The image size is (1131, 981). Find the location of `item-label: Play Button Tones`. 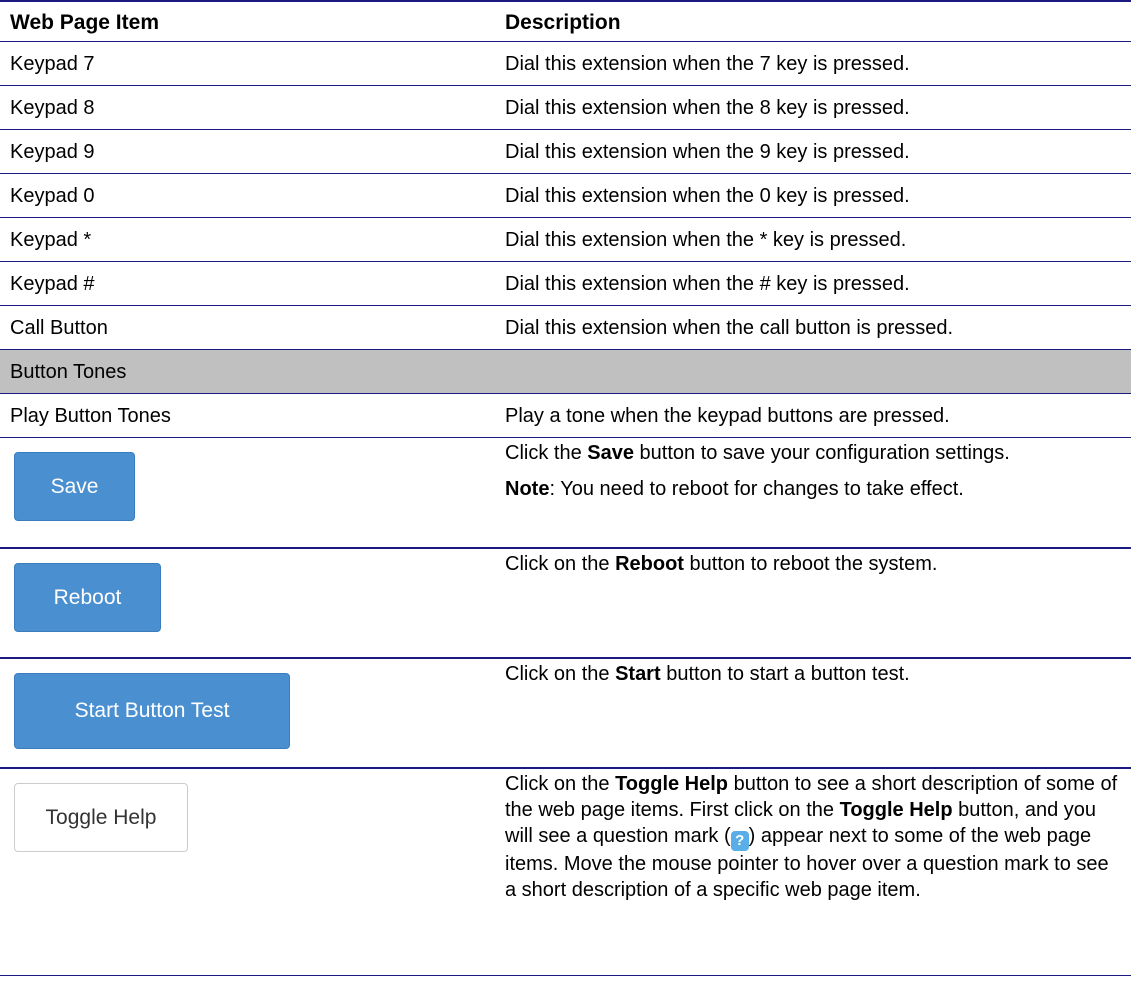

item-label: Play Button Tones is located at coordinates (90, 416).